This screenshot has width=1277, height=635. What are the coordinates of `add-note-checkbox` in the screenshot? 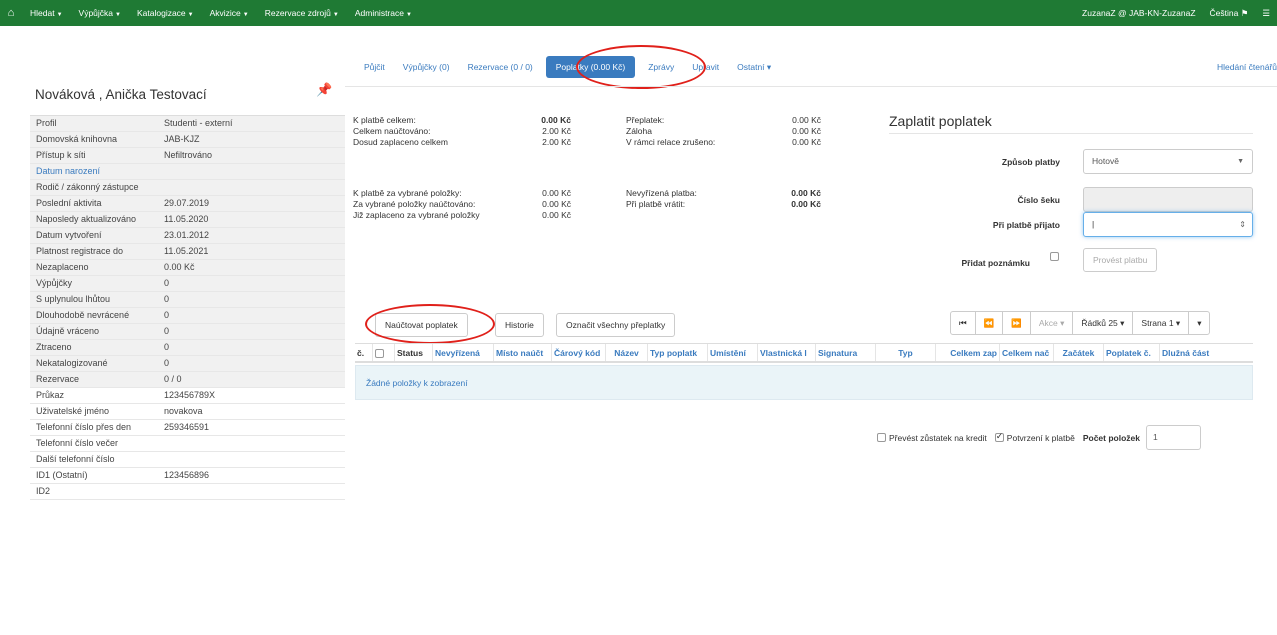 It's located at (1054, 256).